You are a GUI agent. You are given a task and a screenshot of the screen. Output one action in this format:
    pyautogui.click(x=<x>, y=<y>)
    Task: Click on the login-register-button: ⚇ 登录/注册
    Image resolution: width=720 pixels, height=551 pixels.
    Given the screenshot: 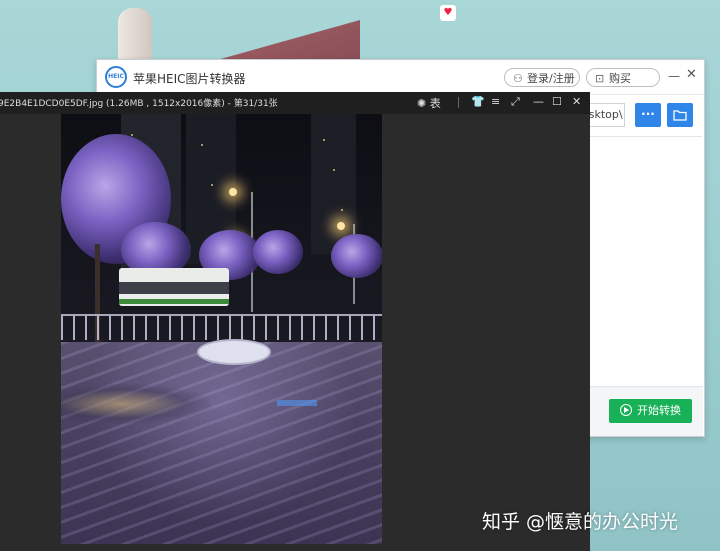 What is the action you would take?
    pyautogui.click(x=542, y=77)
    